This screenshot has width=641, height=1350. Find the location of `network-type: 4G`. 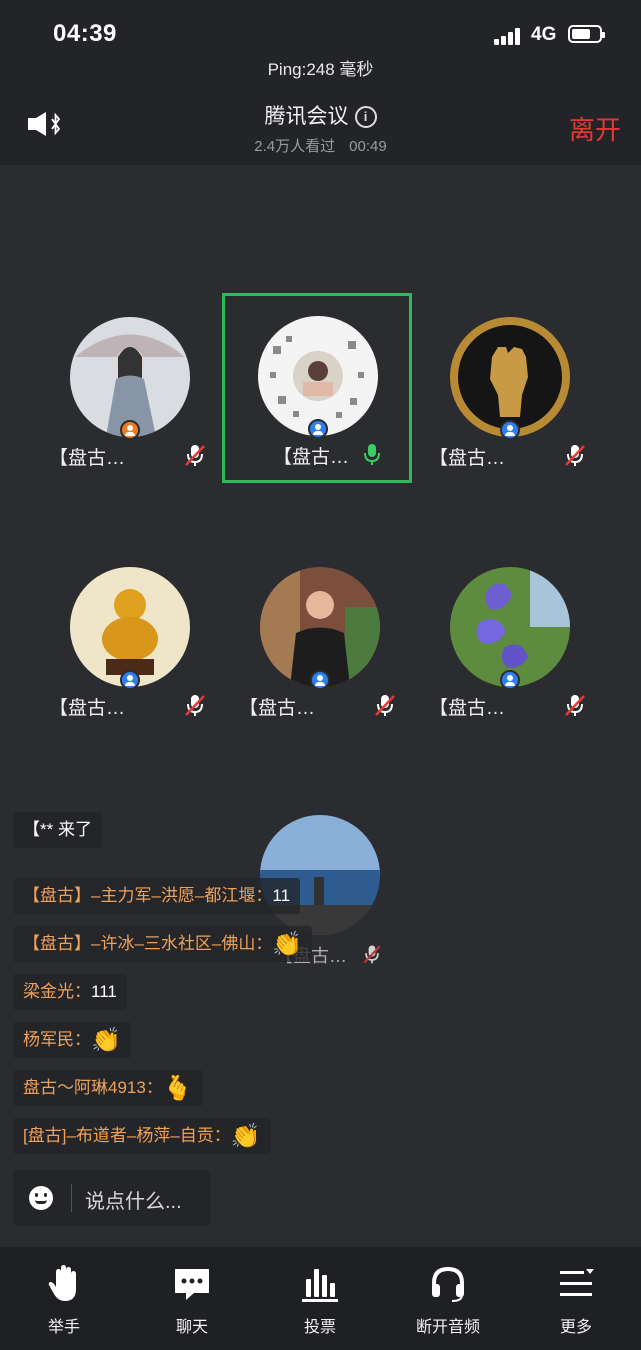

network-type: 4G is located at coordinates (544, 34).